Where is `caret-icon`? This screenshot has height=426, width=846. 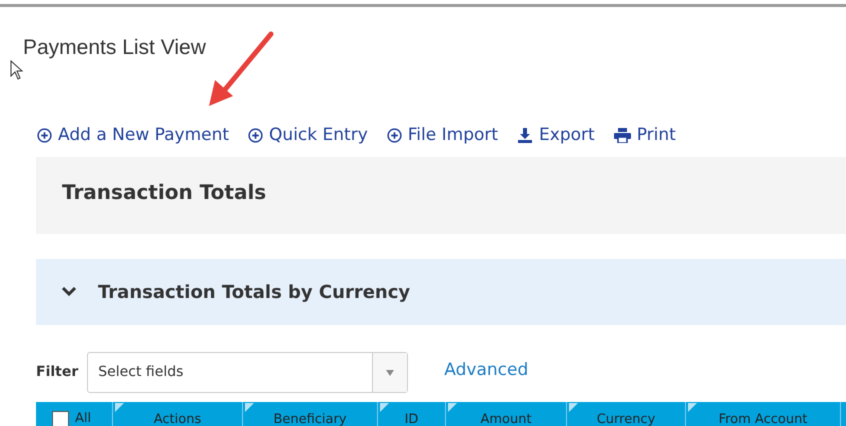
caret-icon is located at coordinates (390, 373).